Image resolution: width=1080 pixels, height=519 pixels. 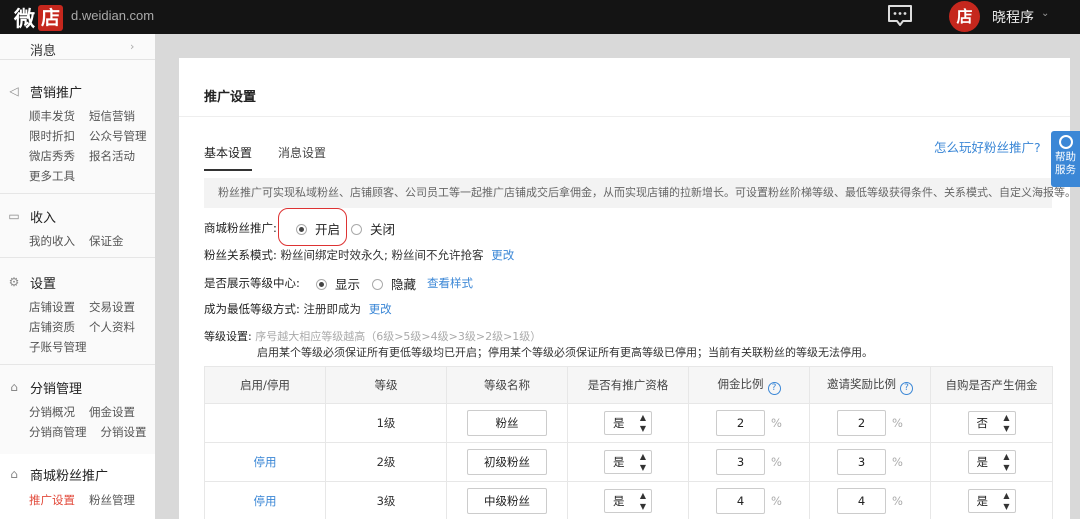 I want to click on divider, so click(x=77, y=193).